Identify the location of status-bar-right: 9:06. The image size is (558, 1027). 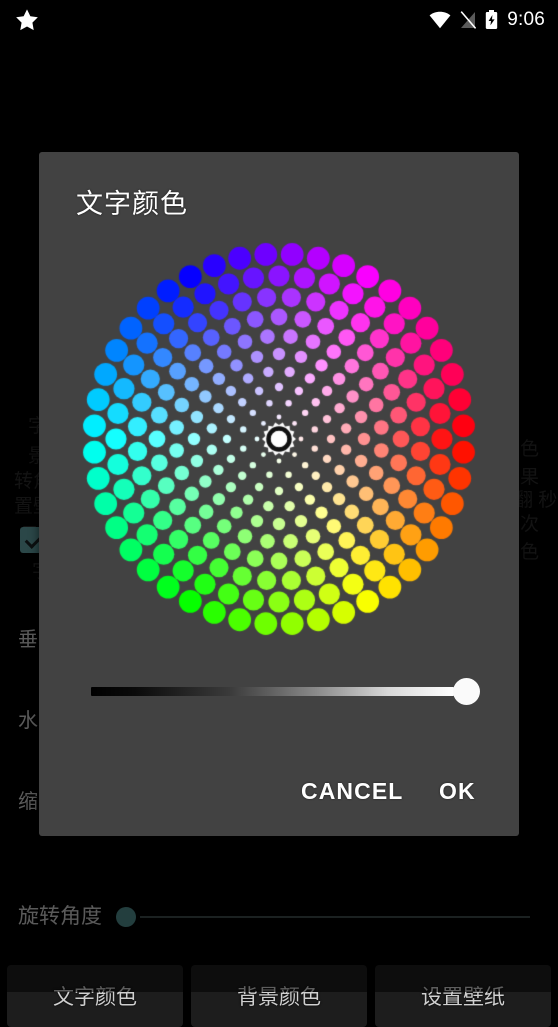
(493, 20).